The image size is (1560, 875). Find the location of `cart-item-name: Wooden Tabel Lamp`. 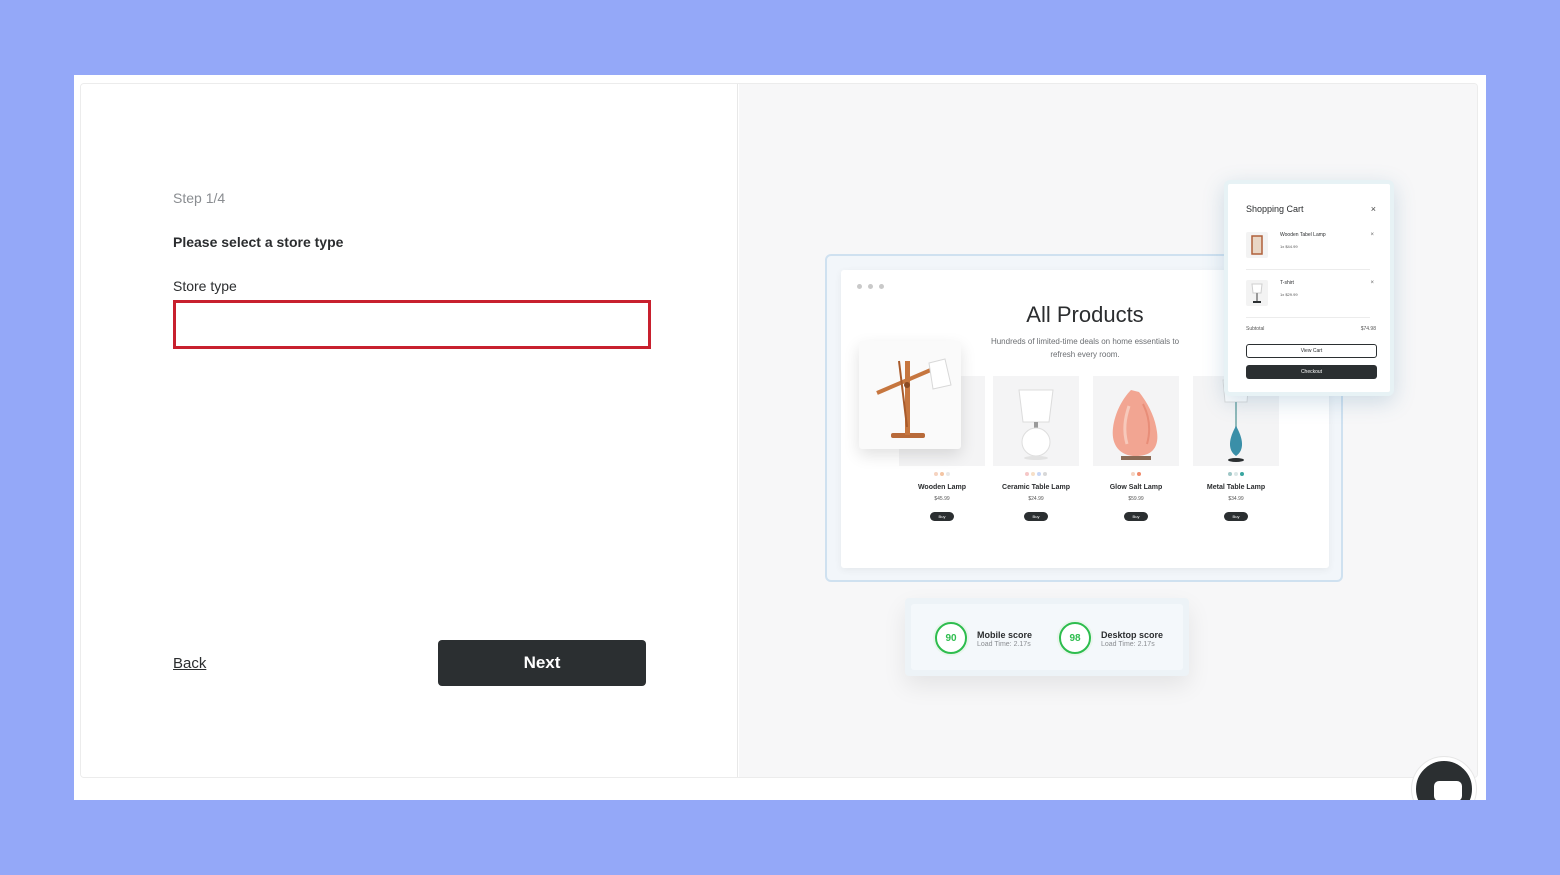

cart-item-name: Wooden Tabel Lamp is located at coordinates (1303, 235).